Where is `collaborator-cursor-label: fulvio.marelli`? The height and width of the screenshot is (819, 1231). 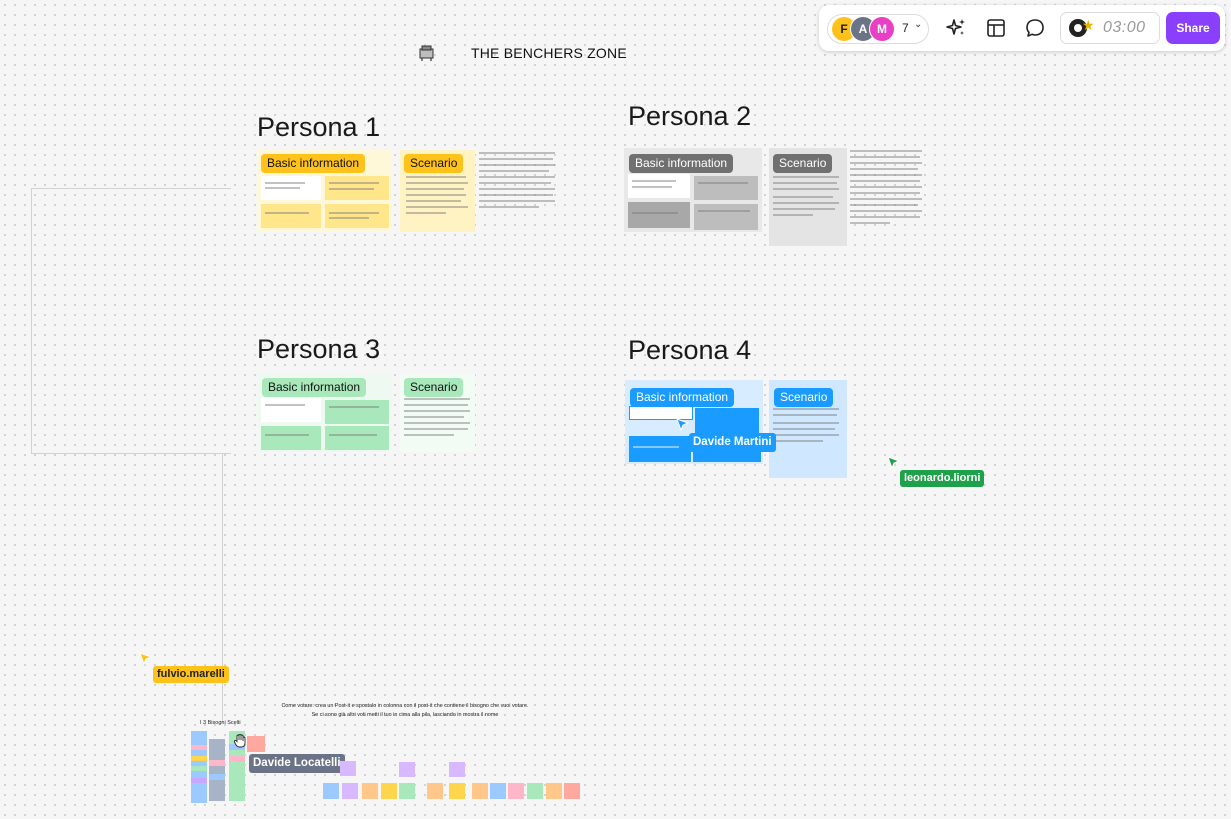
collaborator-cursor-label: fulvio.marelli is located at coordinates (191, 674).